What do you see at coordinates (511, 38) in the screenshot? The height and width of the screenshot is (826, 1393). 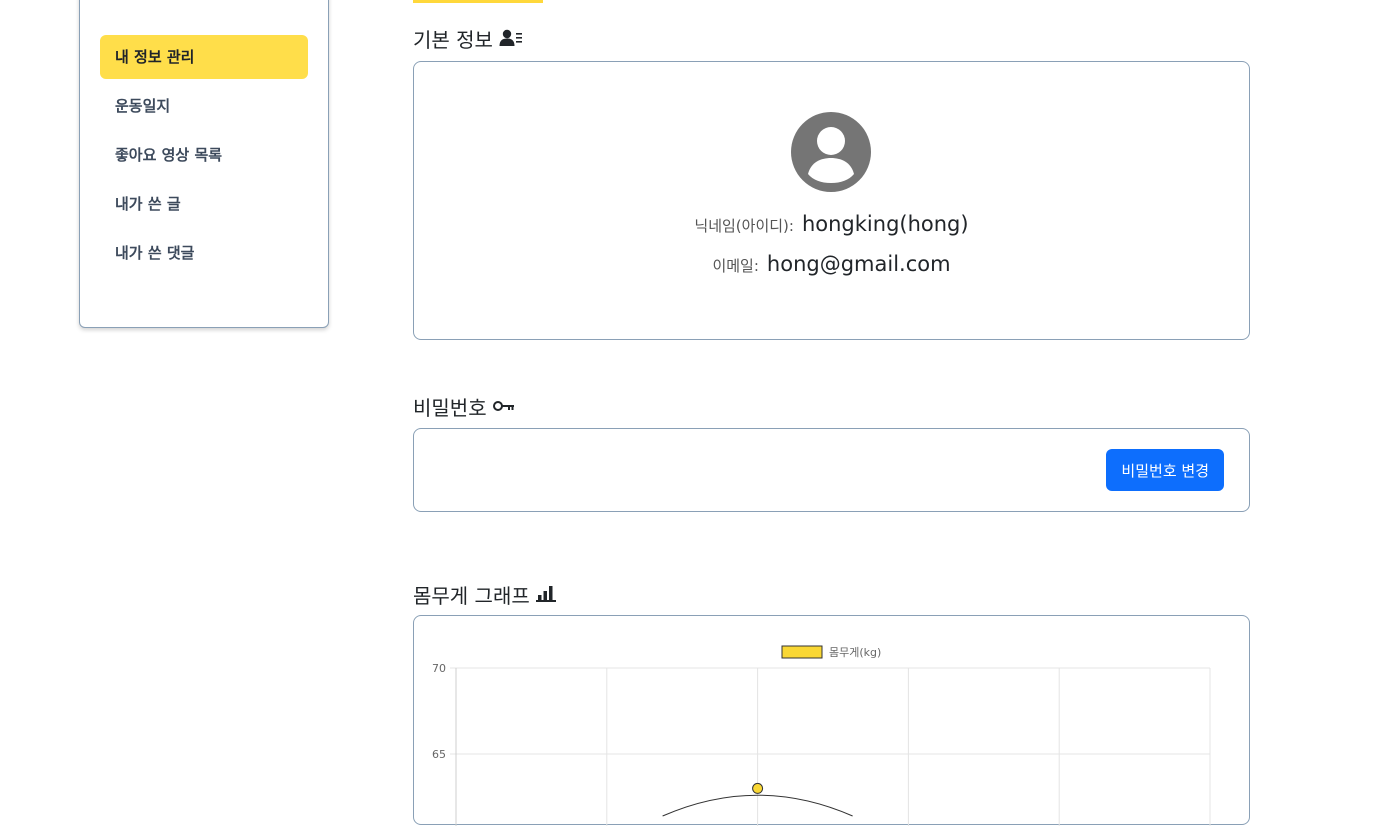 I see `user-list-icon` at bounding box center [511, 38].